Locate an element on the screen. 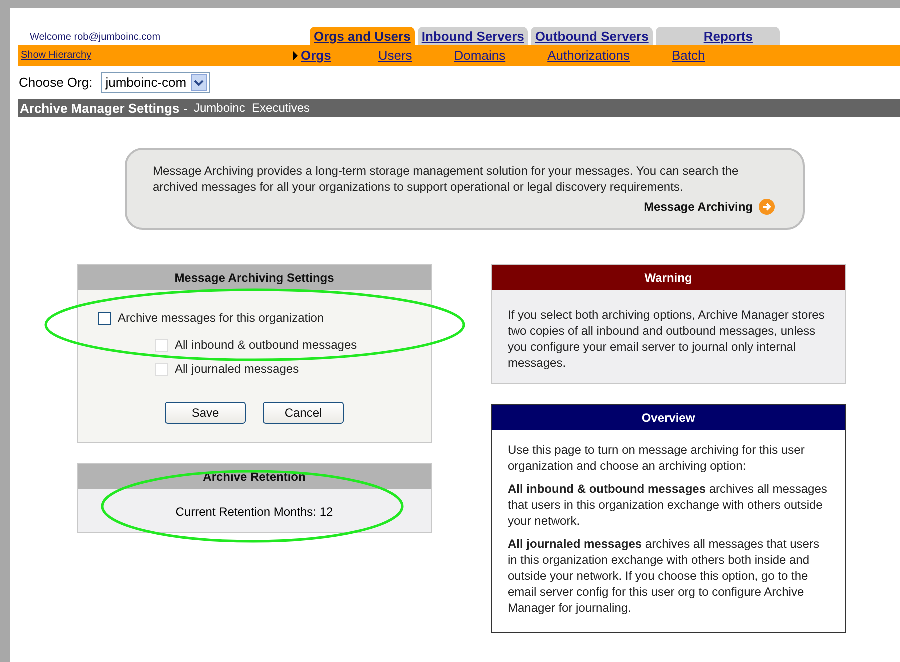 This screenshot has width=900, height=662. overview-paragraph: All journaled messages archives all messages that users in this organization exchange with others both inside and outside your network. If you choose this option, go to the email server config for this user org to configure Archive Manager for journaling. is located at coordinates (664, 576).